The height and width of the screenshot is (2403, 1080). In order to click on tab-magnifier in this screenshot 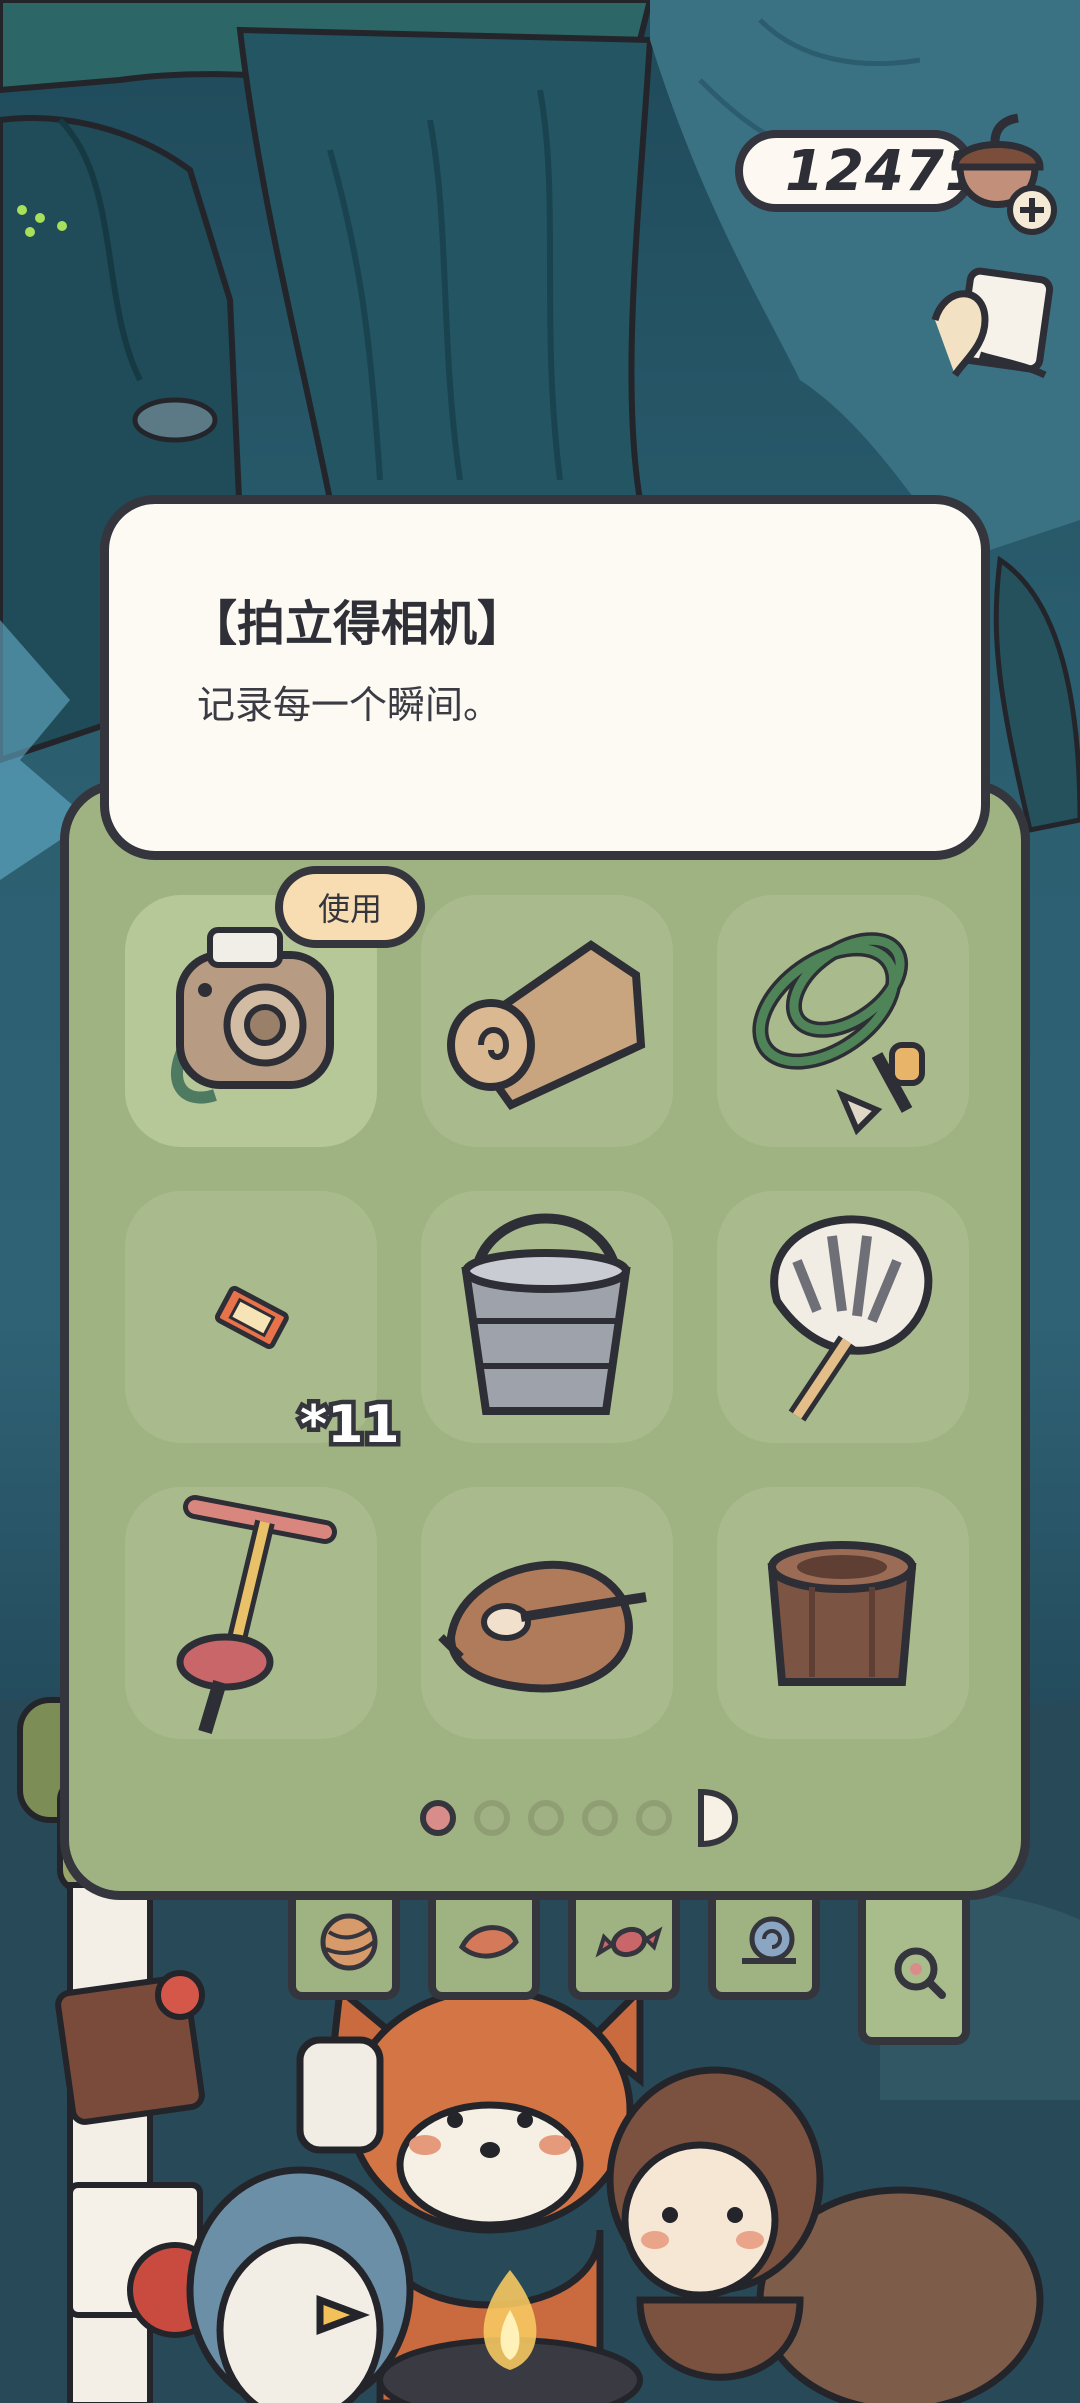, I will do `click(914, 1970)`.